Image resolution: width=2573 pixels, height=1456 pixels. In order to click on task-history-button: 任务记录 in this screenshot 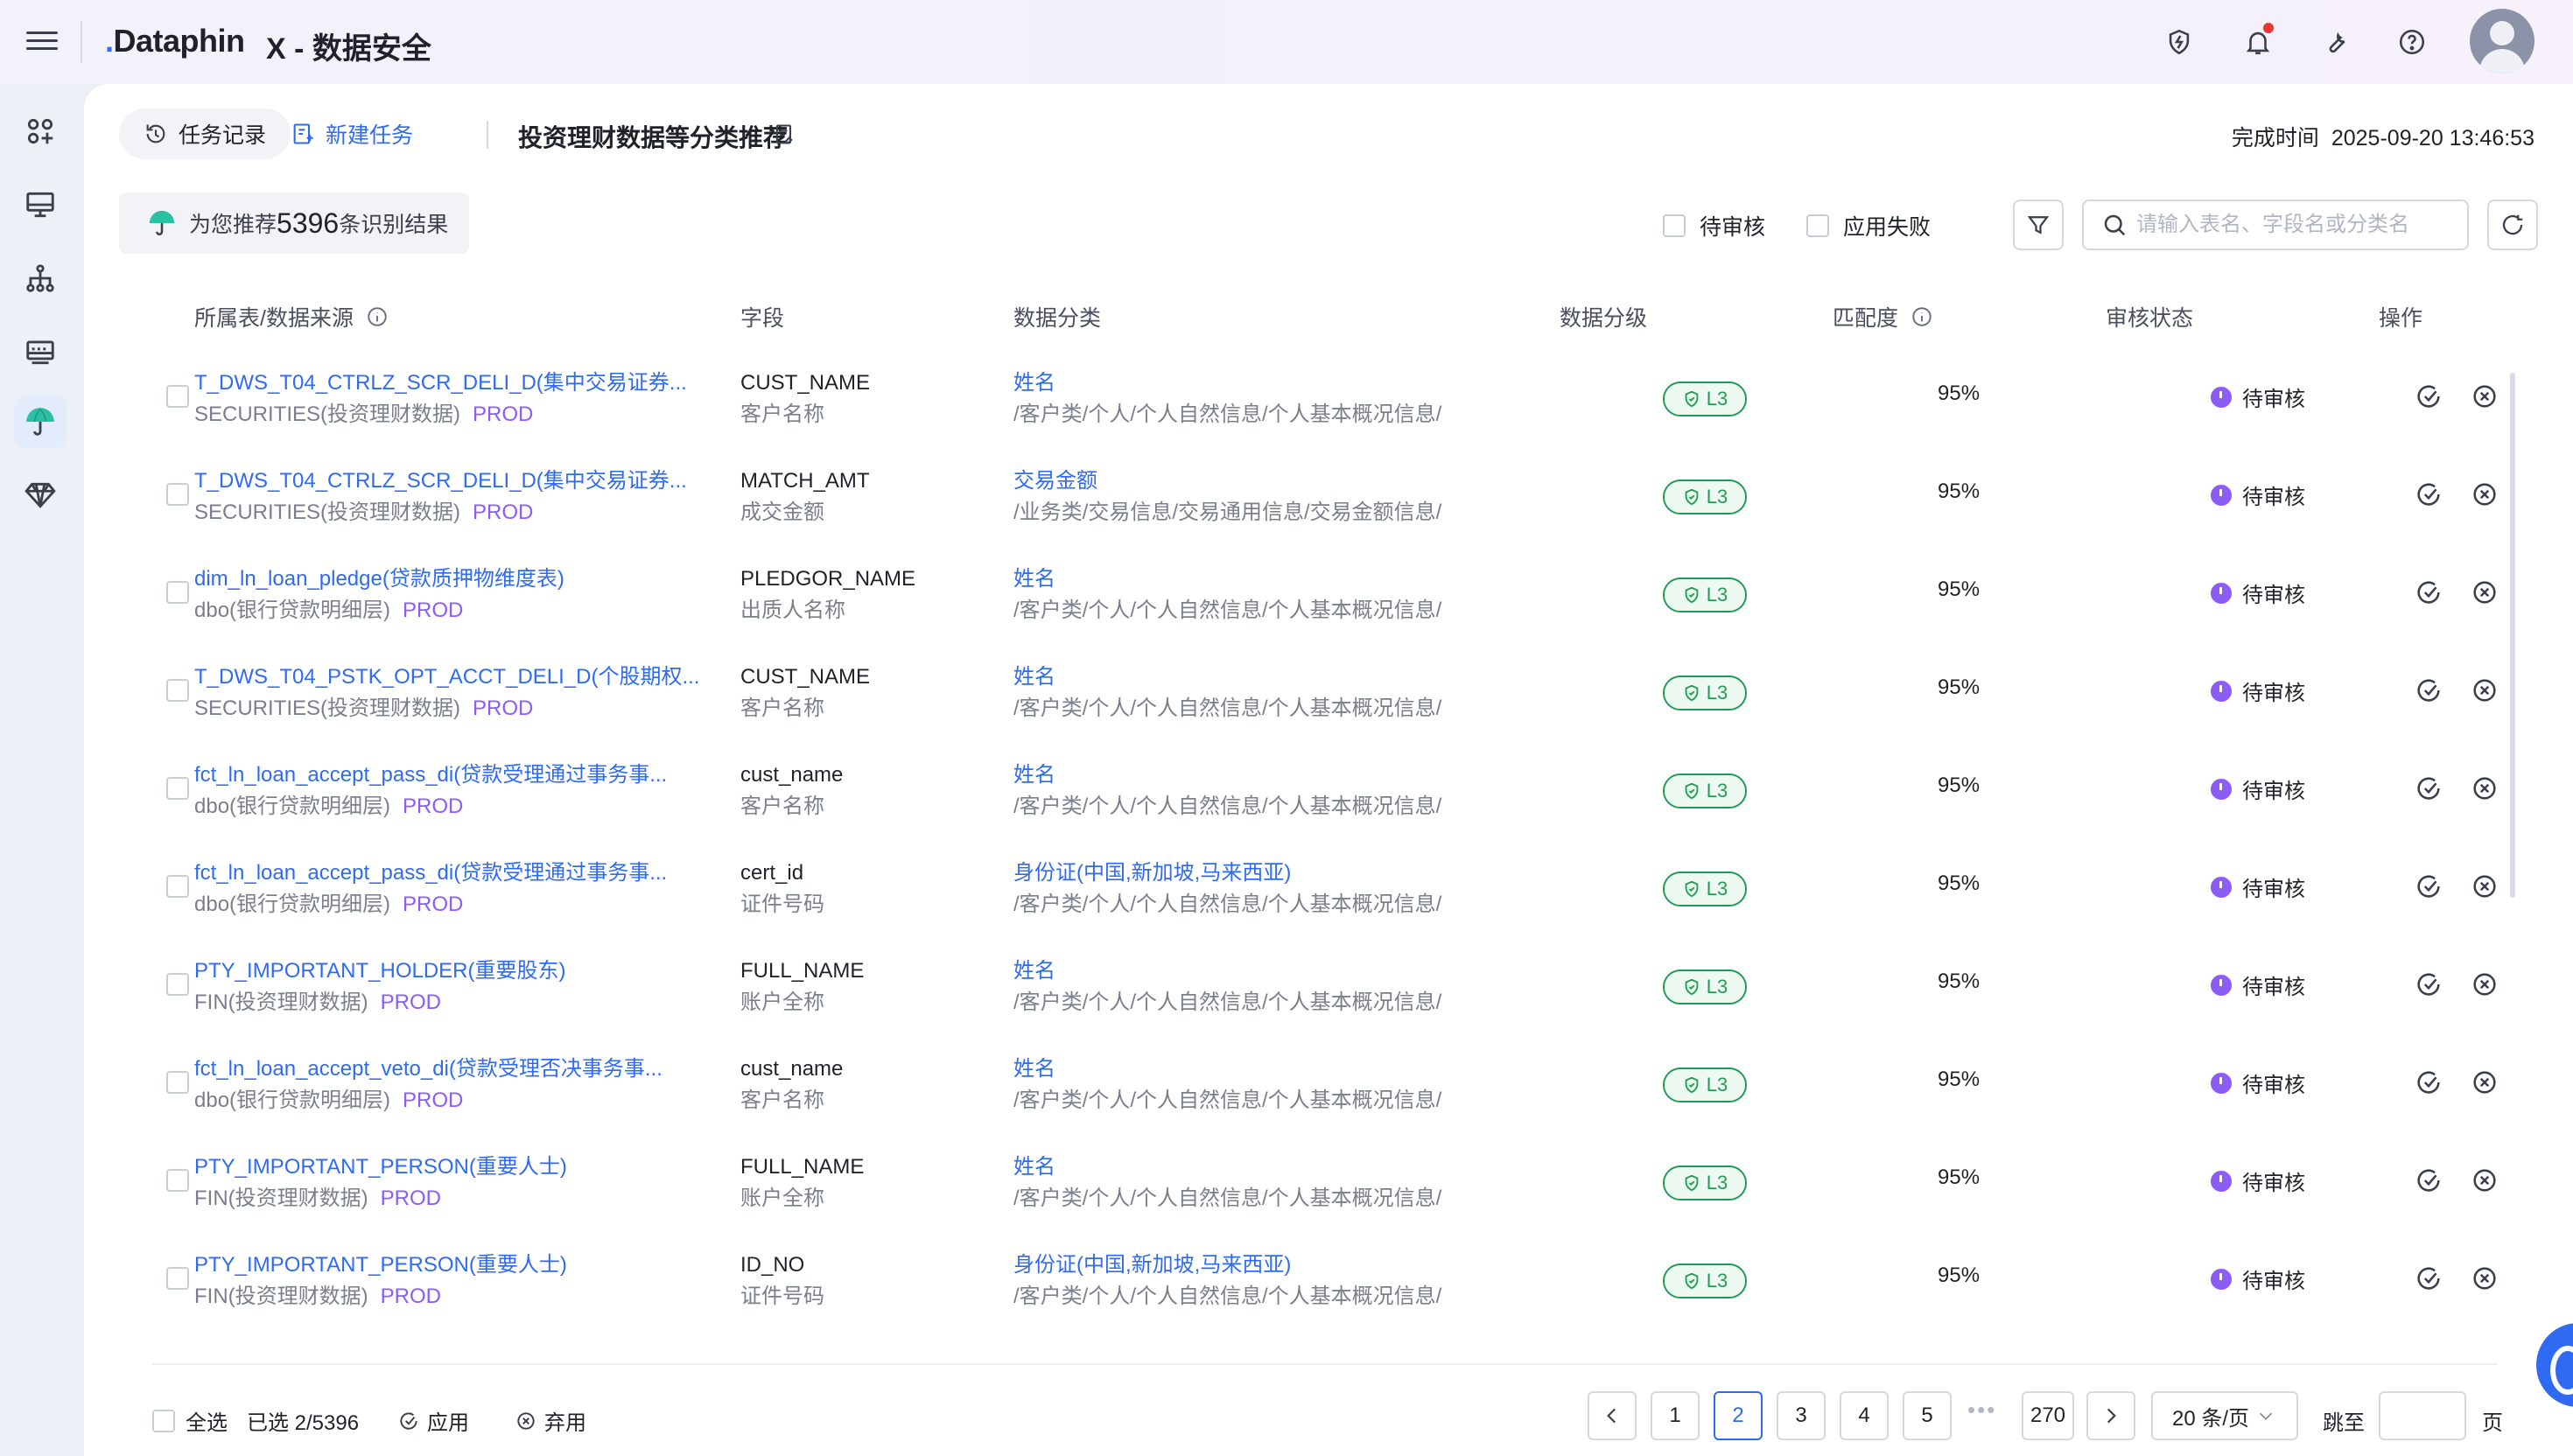, I will do `click(205, 133)`.